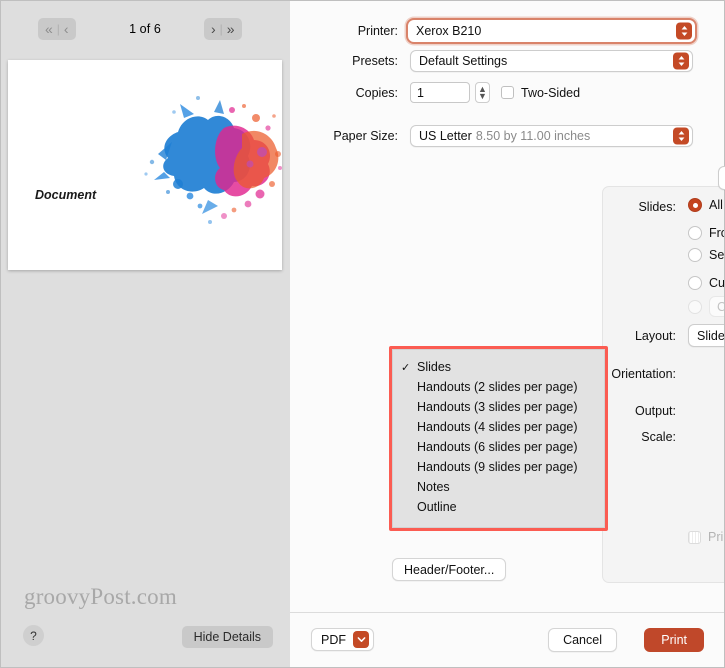 The height and width of the screenshot is (668, 725). What do you see at coordinates (694, 537) in the screenshot?
I see `print-slide-numbers-checkbox` at bounding box center [694, 537].